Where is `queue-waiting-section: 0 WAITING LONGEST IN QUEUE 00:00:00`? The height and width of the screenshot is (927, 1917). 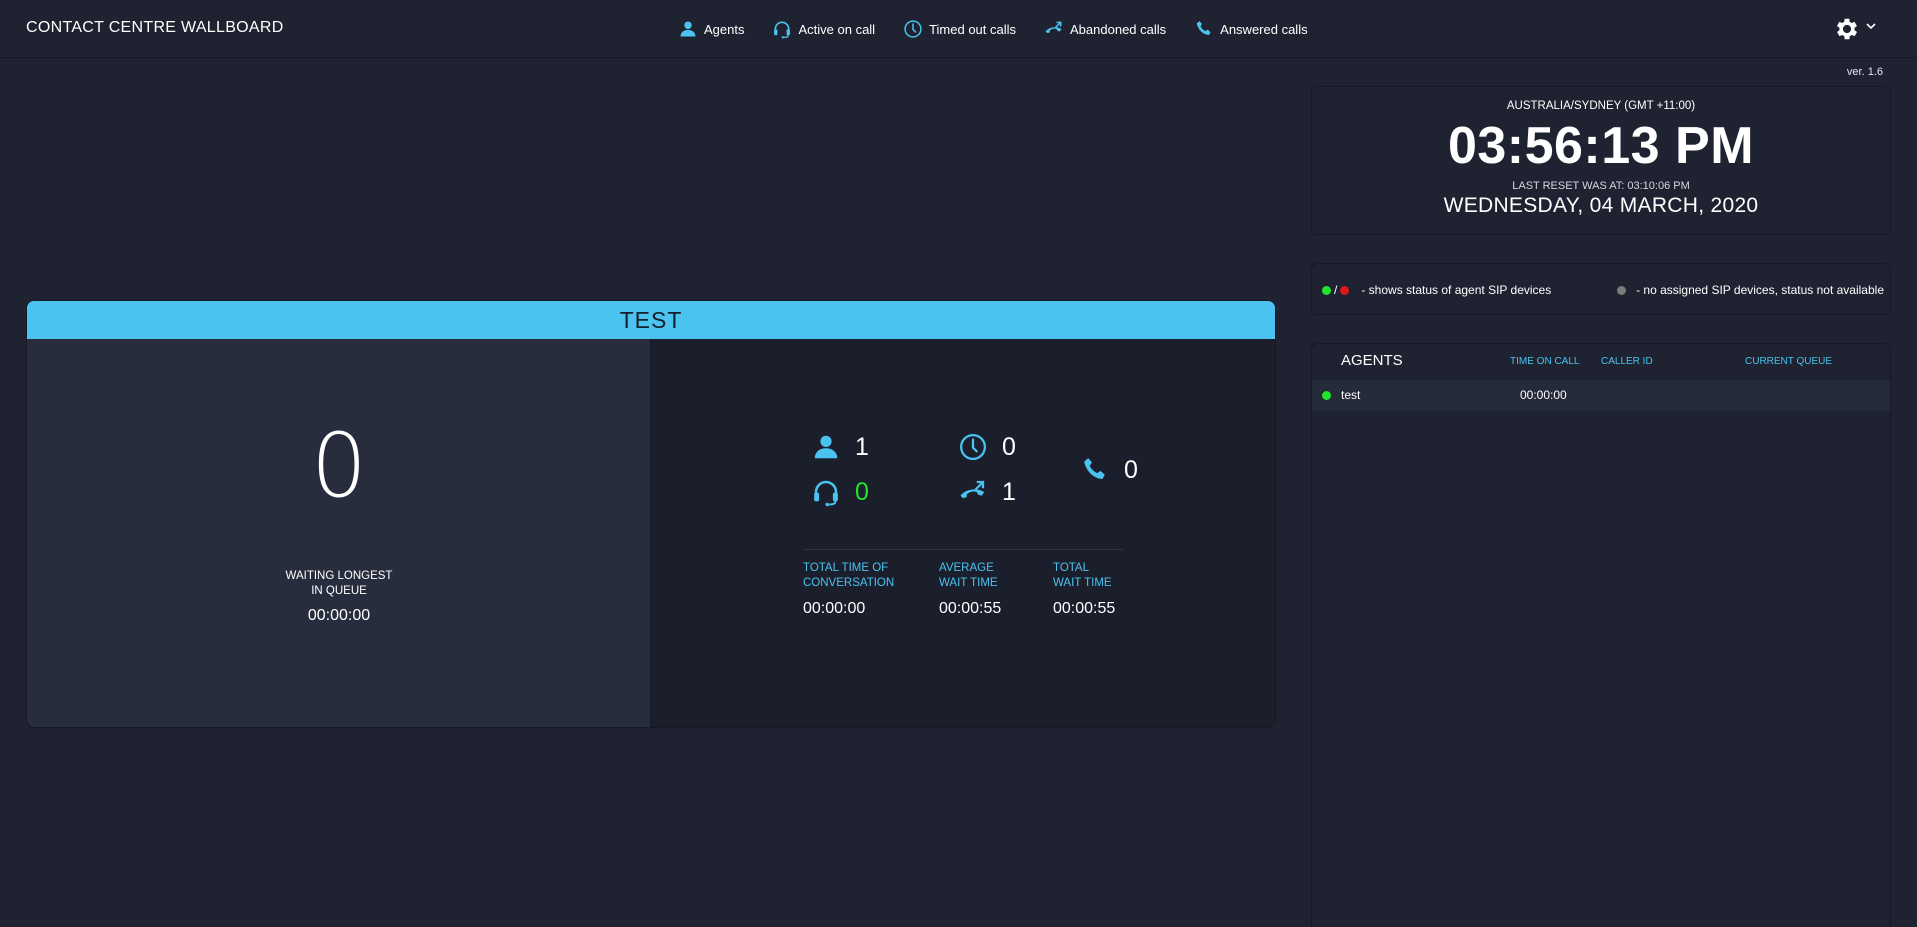 queue-waiting-section: 0 WAITING LONGEST IN QUEUE 00:00:00 is located at coordinates (339, 533).